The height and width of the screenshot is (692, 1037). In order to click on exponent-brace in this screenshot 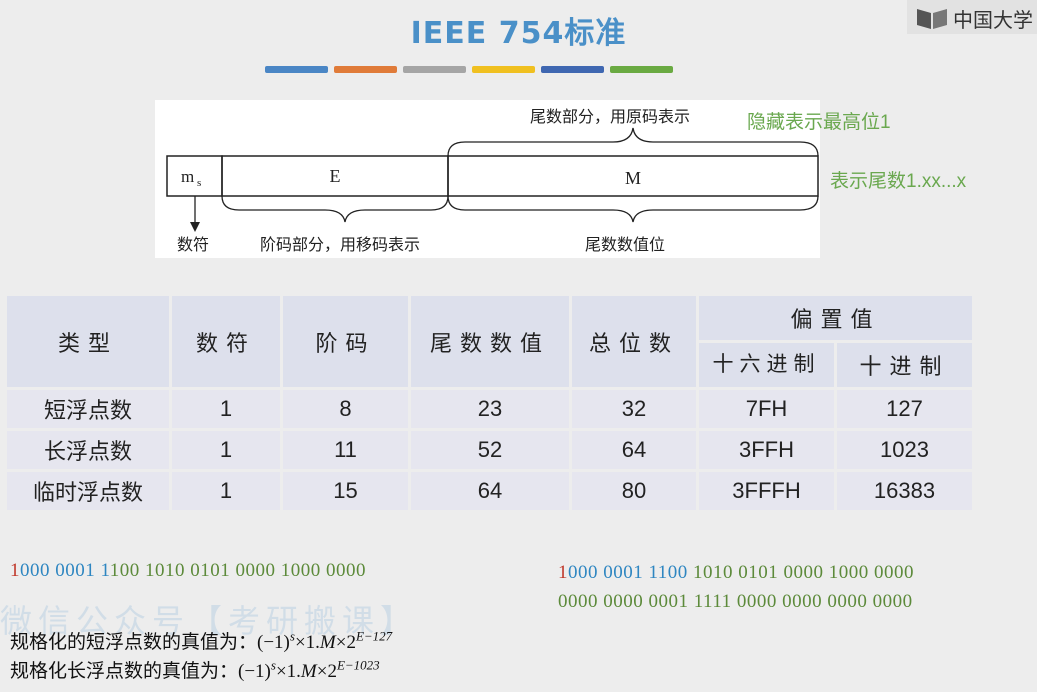, I will do `click(335, 209)`.